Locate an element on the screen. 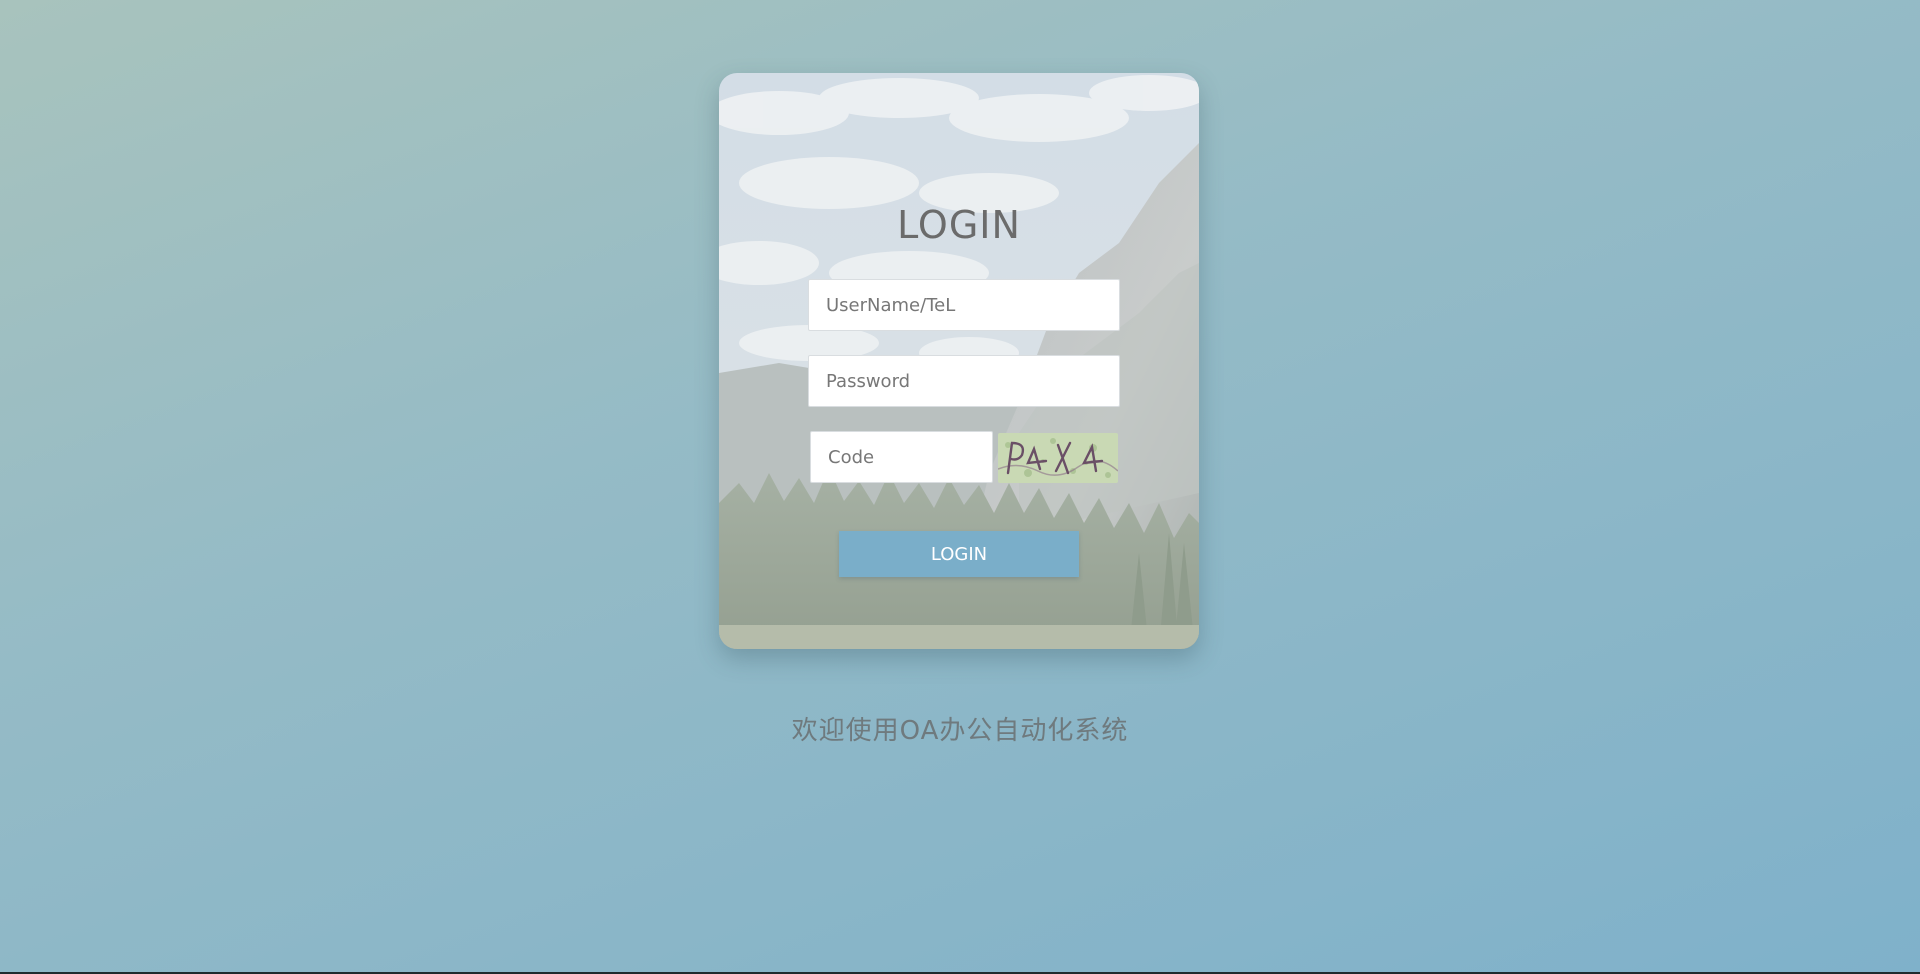 The height and width of the screenshot is (974, 1920). code-field is located at coordinates (901, 457).